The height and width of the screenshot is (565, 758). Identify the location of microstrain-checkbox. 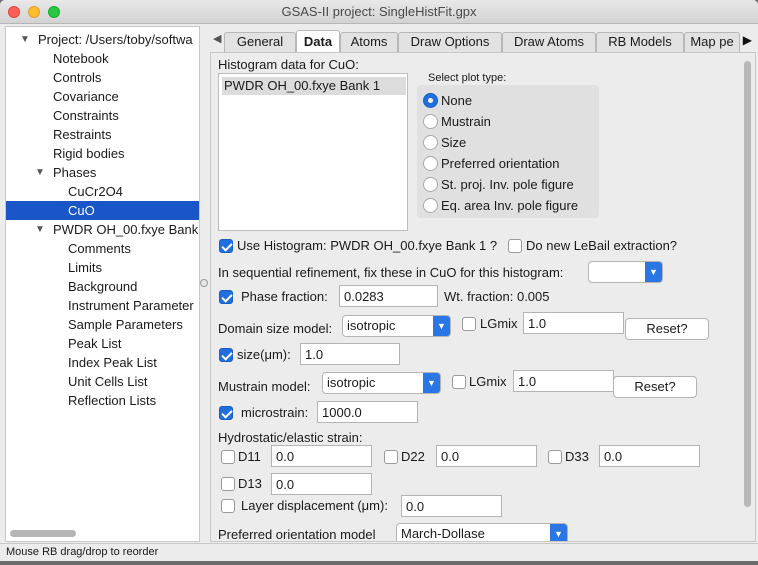
(226, 413).